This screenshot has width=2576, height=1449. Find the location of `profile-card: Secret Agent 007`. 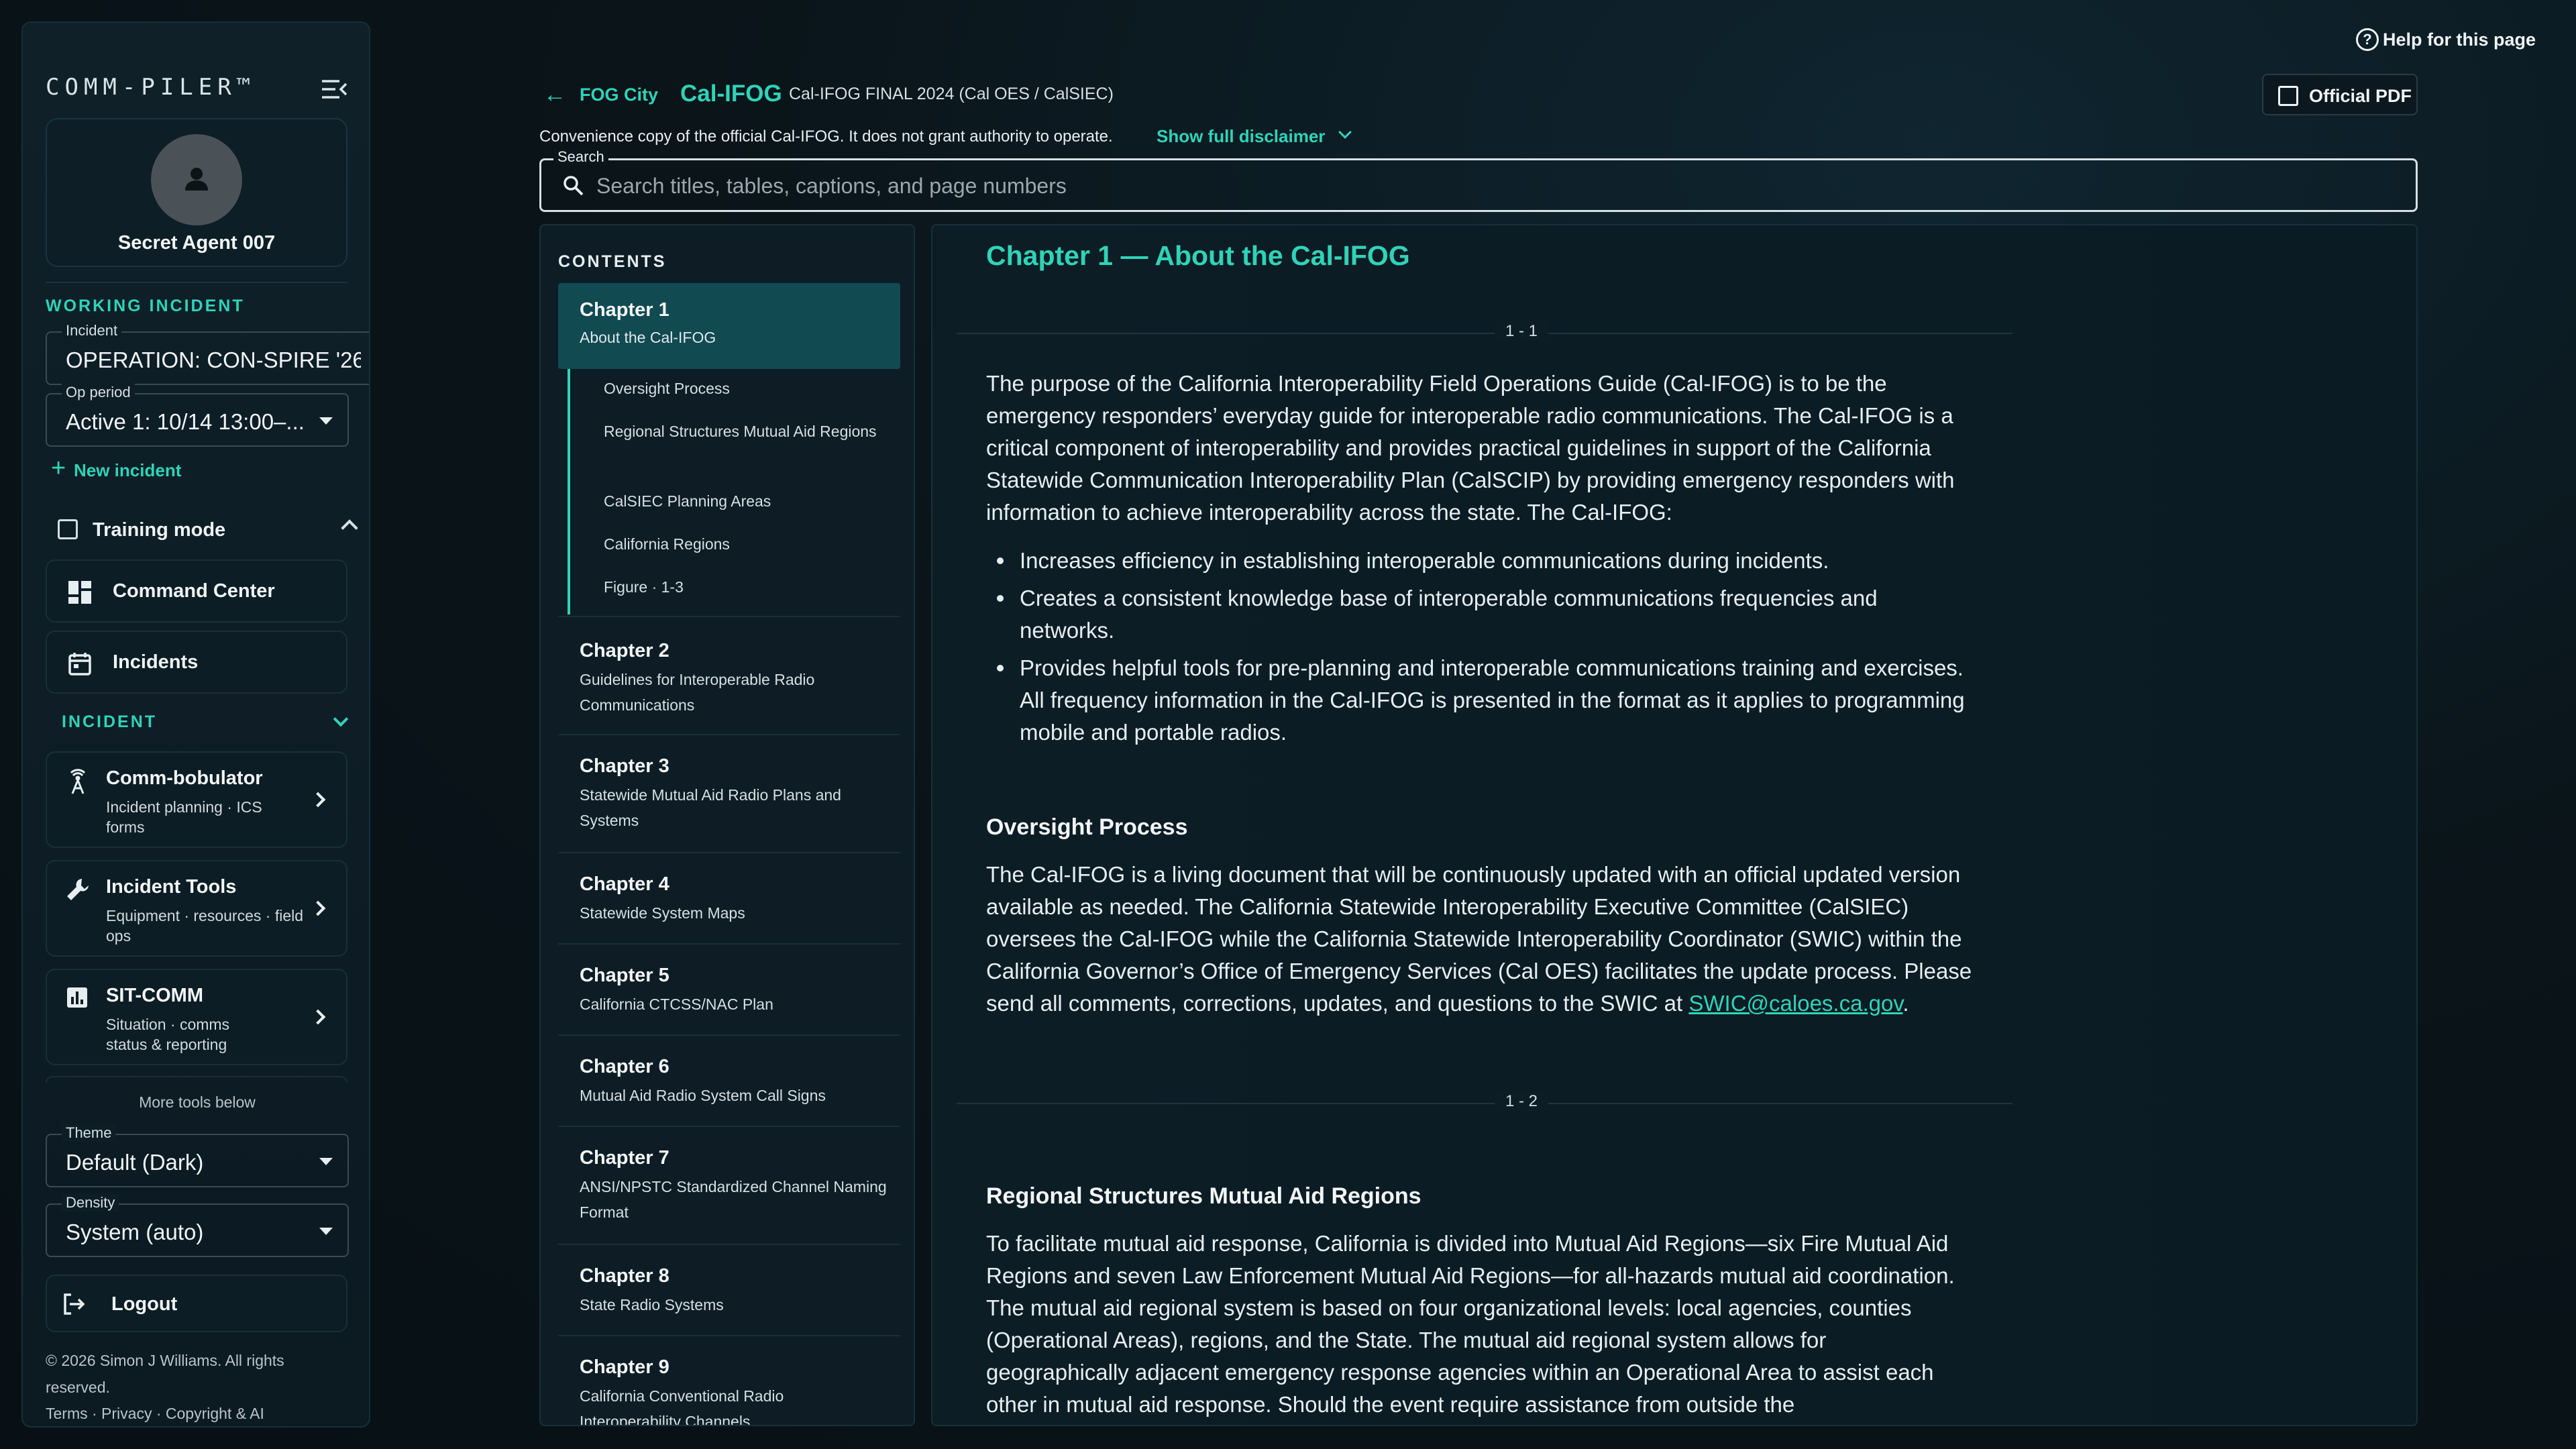

profile-card: Secret Agent 007 is located at coordinates (196, 192).